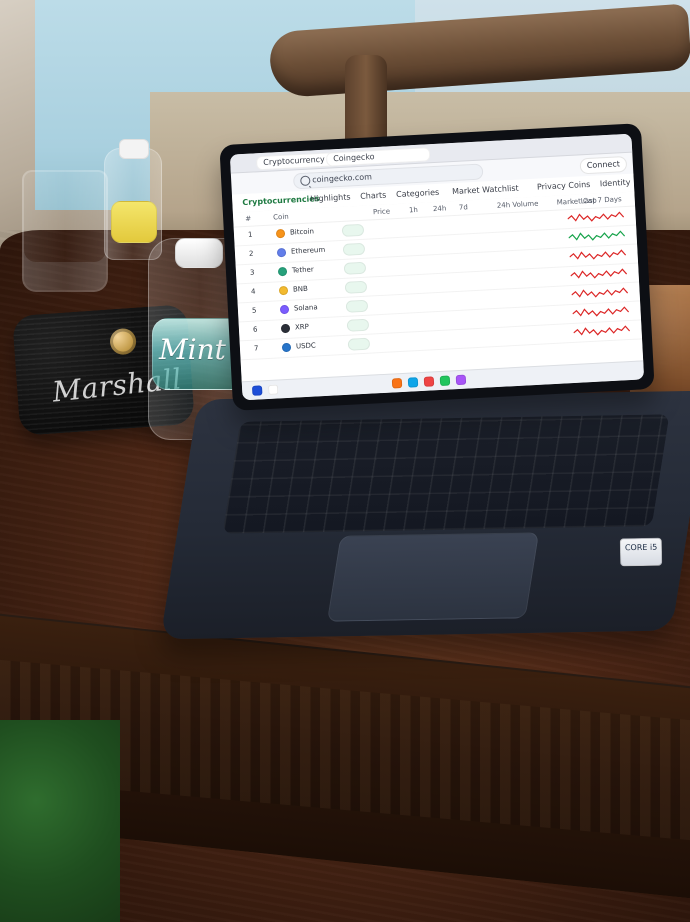 Image resolution: width=690 pixels, height=922 pixels. I want to click on edge-icon, so click(413, 382).